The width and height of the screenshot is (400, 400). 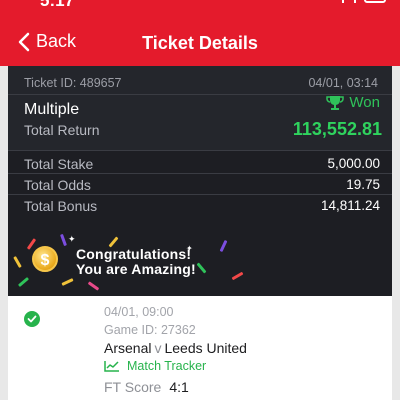 I want to click on total-return-value: 113,552.81, so click(x=337, y=129).